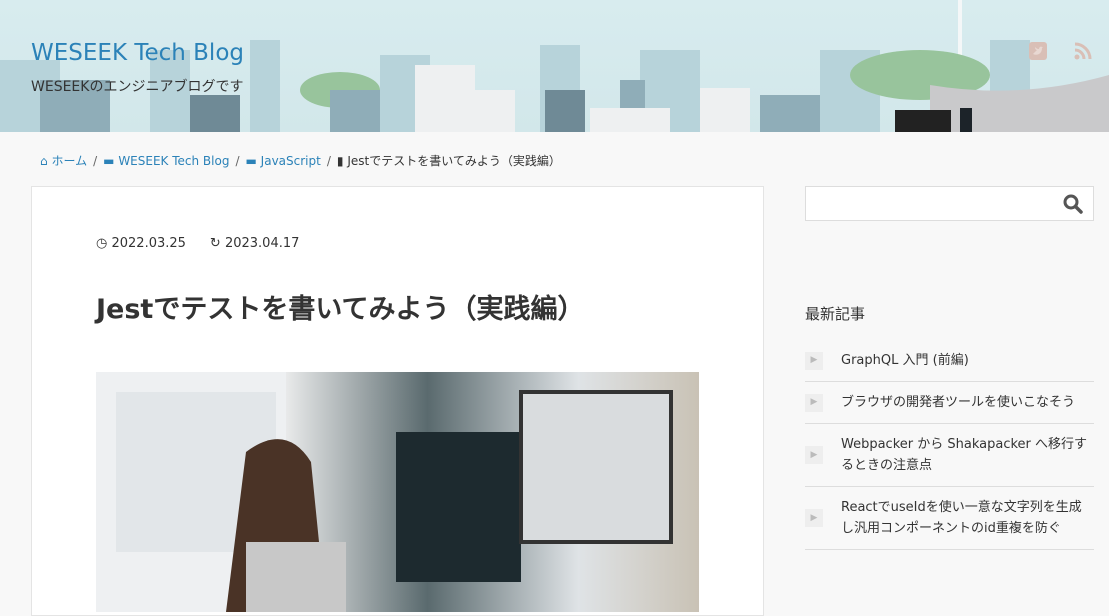 The width and height of the screenshot is (1109, 616). Describe the element at coordinates (454, 161) in the screenshot. I see `breadcrumb-label: Jestでテストを書いてみよう（実践編）` at that location.